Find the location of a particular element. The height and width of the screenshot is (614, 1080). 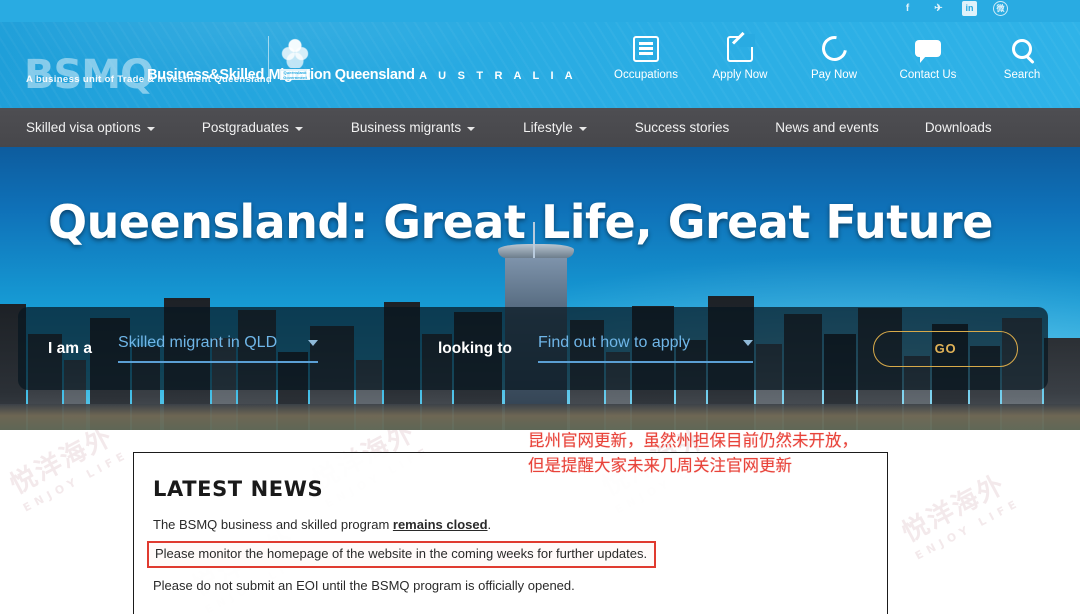

nav-label: News and events is located at coordinates (827, 127).